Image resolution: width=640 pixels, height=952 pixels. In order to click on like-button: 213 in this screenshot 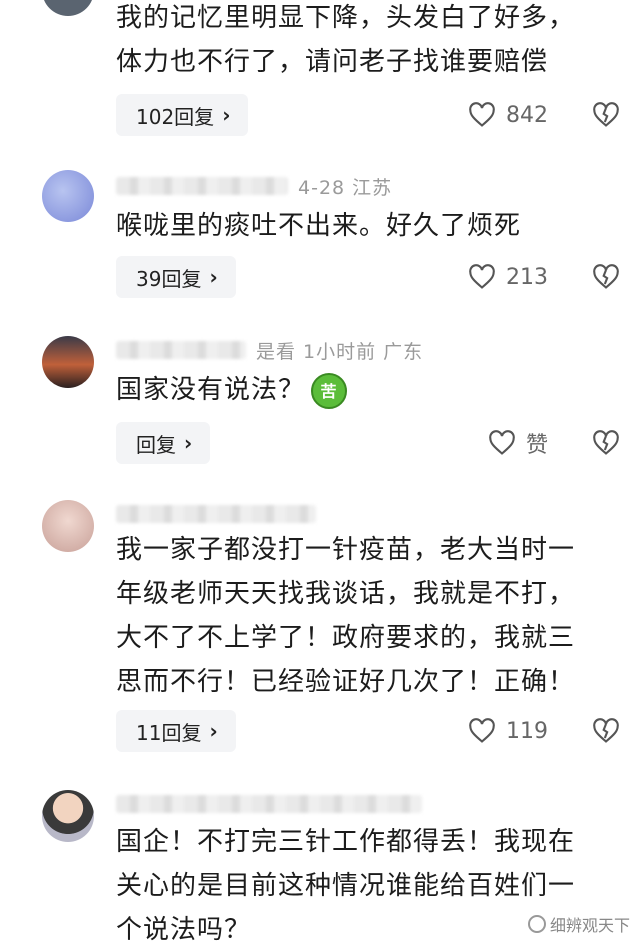, I will do `click(508, 277)`.